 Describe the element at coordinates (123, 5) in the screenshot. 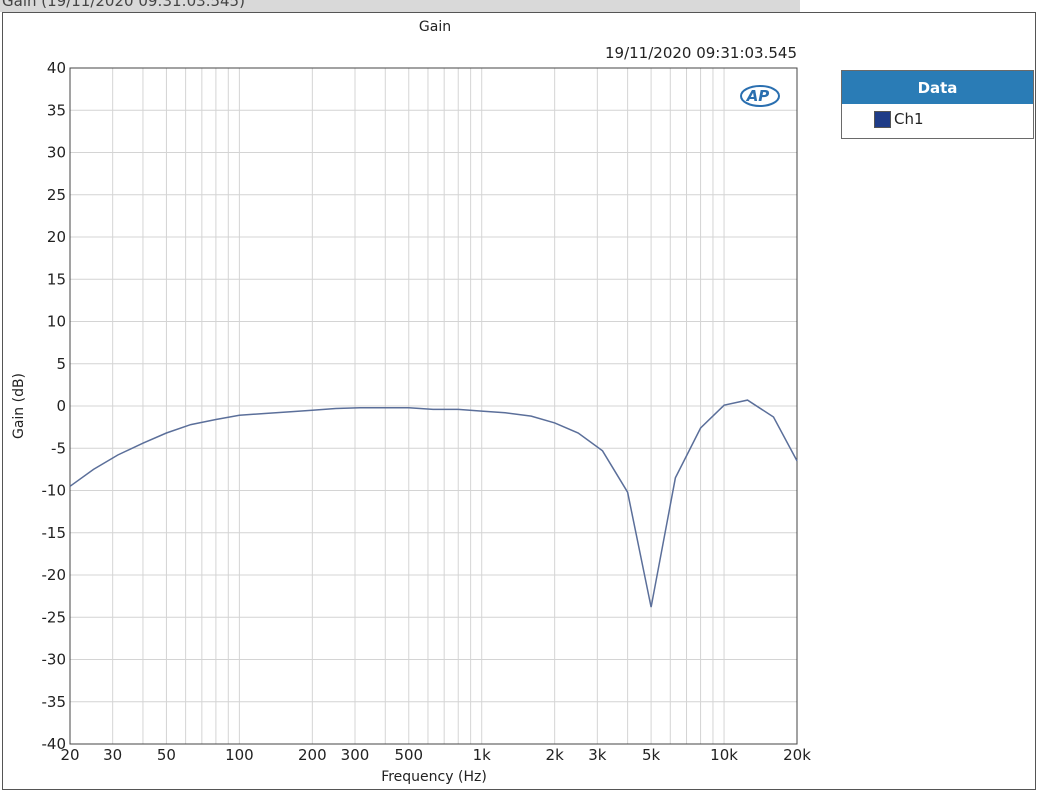

I see `window-tab-title: Gain (19/11/2020 09:31:03.545)` at that location.